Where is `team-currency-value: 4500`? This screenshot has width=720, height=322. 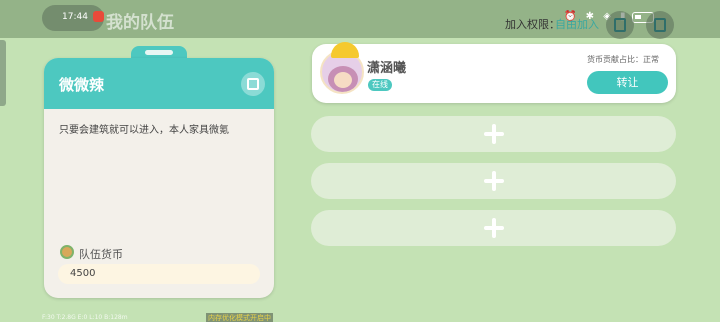 team-currency-value: 4500 is located at coordinates (83, 273).